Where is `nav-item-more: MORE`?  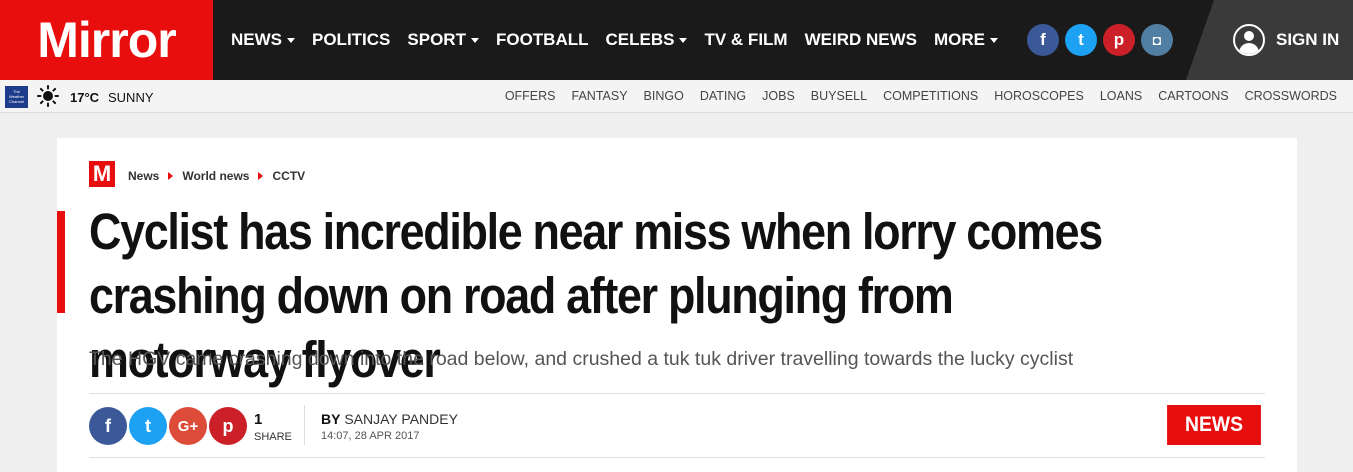 nav-item-more: MORE is located at coordinates (966, 40).